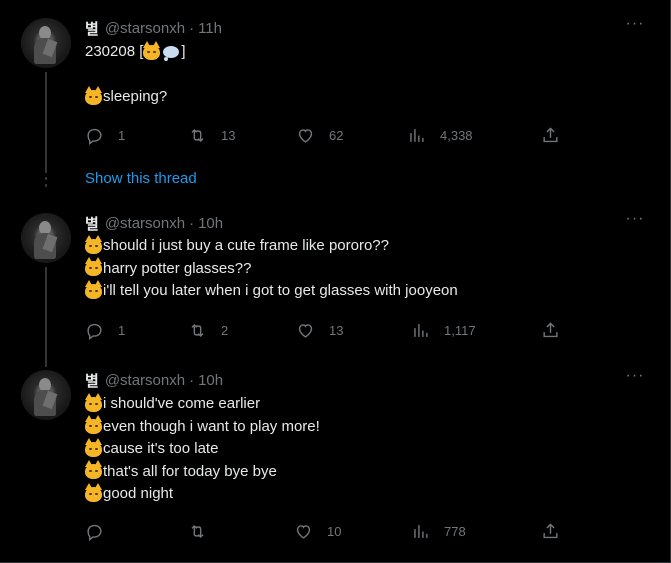 The height and width of the screenshot is (563, 671). What do you see at coordinates (460, 330) in the screenshot?
I see `views-count: 1,117` at bounding box center [460, 330].